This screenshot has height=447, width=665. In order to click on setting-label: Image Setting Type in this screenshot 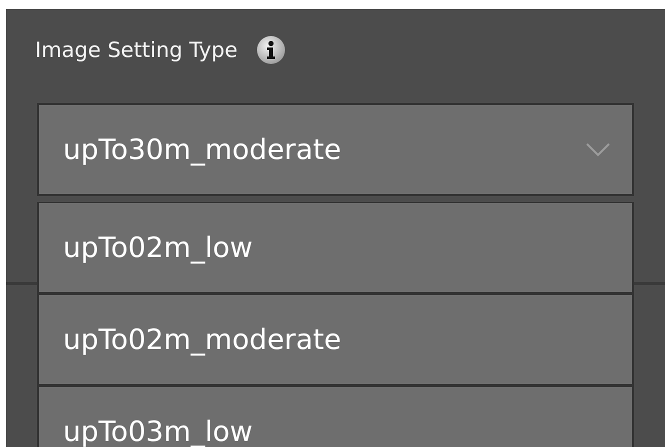, I will do `click(136, 50)`.